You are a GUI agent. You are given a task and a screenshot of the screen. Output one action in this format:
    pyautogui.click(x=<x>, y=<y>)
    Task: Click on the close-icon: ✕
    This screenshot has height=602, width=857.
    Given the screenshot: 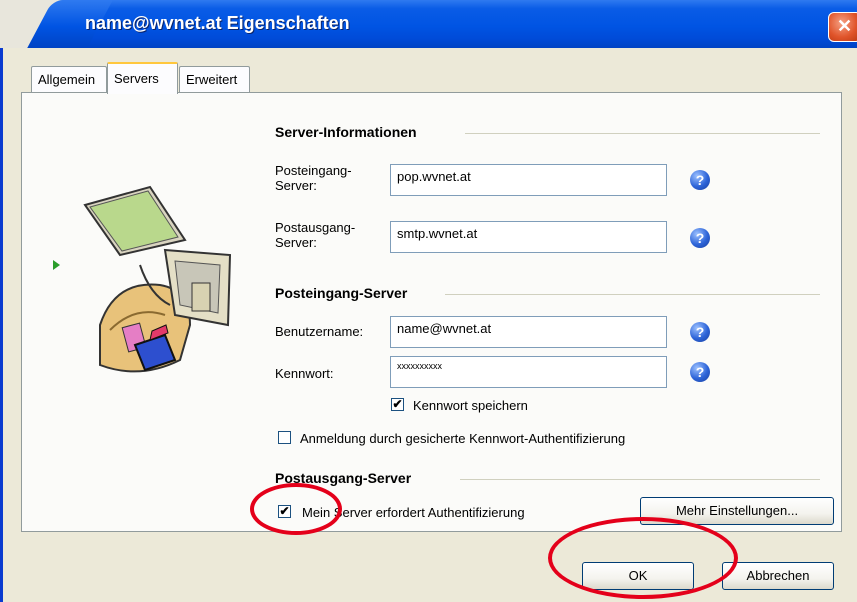 What is the action you would take?
    pyautogui.click(x=845, y=26)
    